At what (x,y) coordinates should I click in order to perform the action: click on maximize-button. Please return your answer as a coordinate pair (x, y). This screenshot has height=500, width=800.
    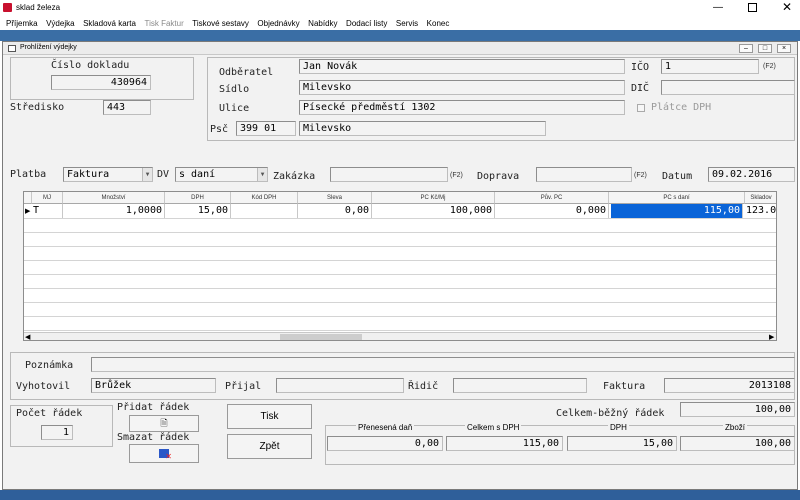
    Looking at the image, I should click on (752, 7).